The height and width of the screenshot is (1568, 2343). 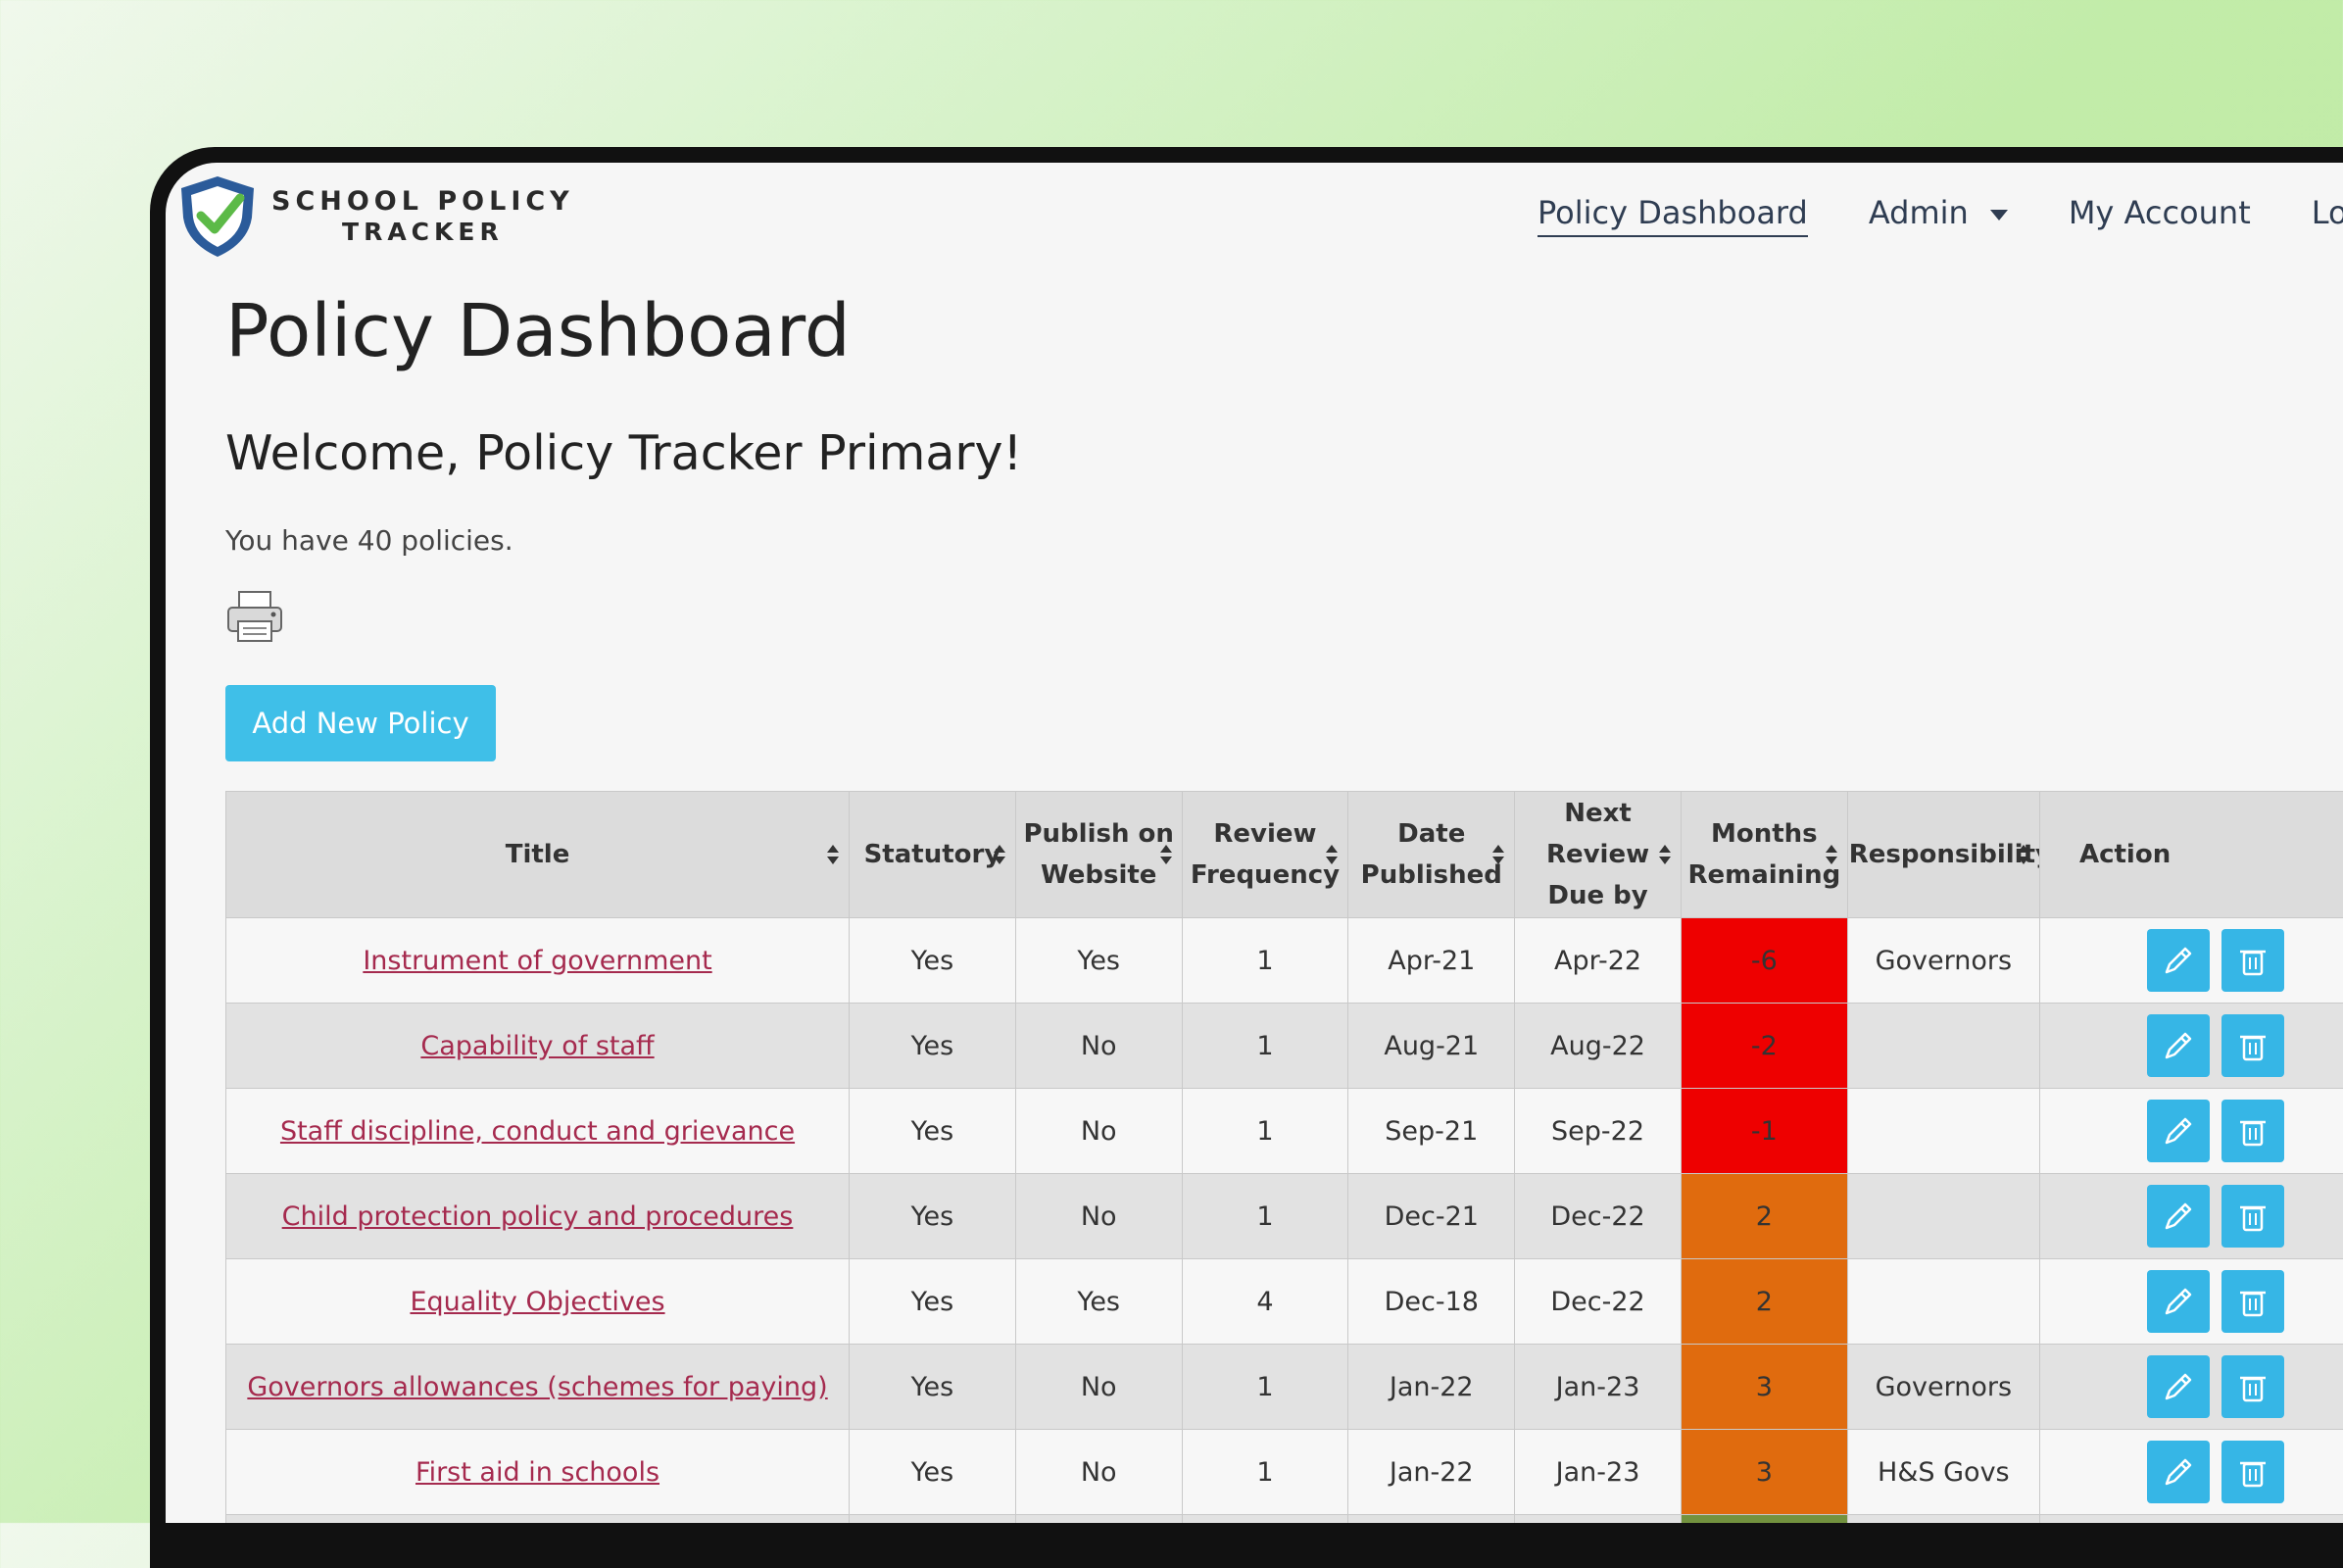 I want to click on header-frequency: Review Frequency, so click(x=1265, y=855).